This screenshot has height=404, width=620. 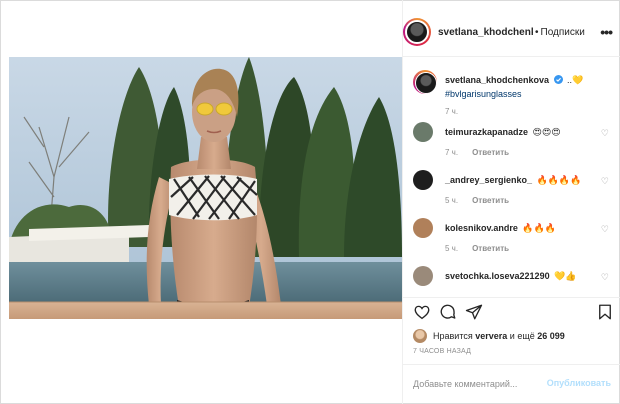 I want to click on comment-time: 7 ч., so click(x=452, y=152).